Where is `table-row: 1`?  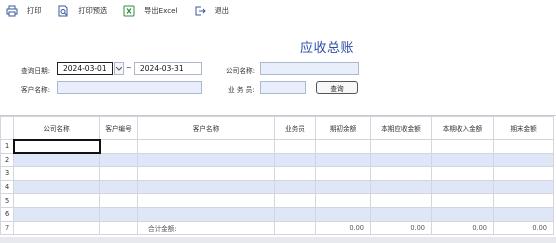
table-row: 1 is located at coordinates (277, 146).